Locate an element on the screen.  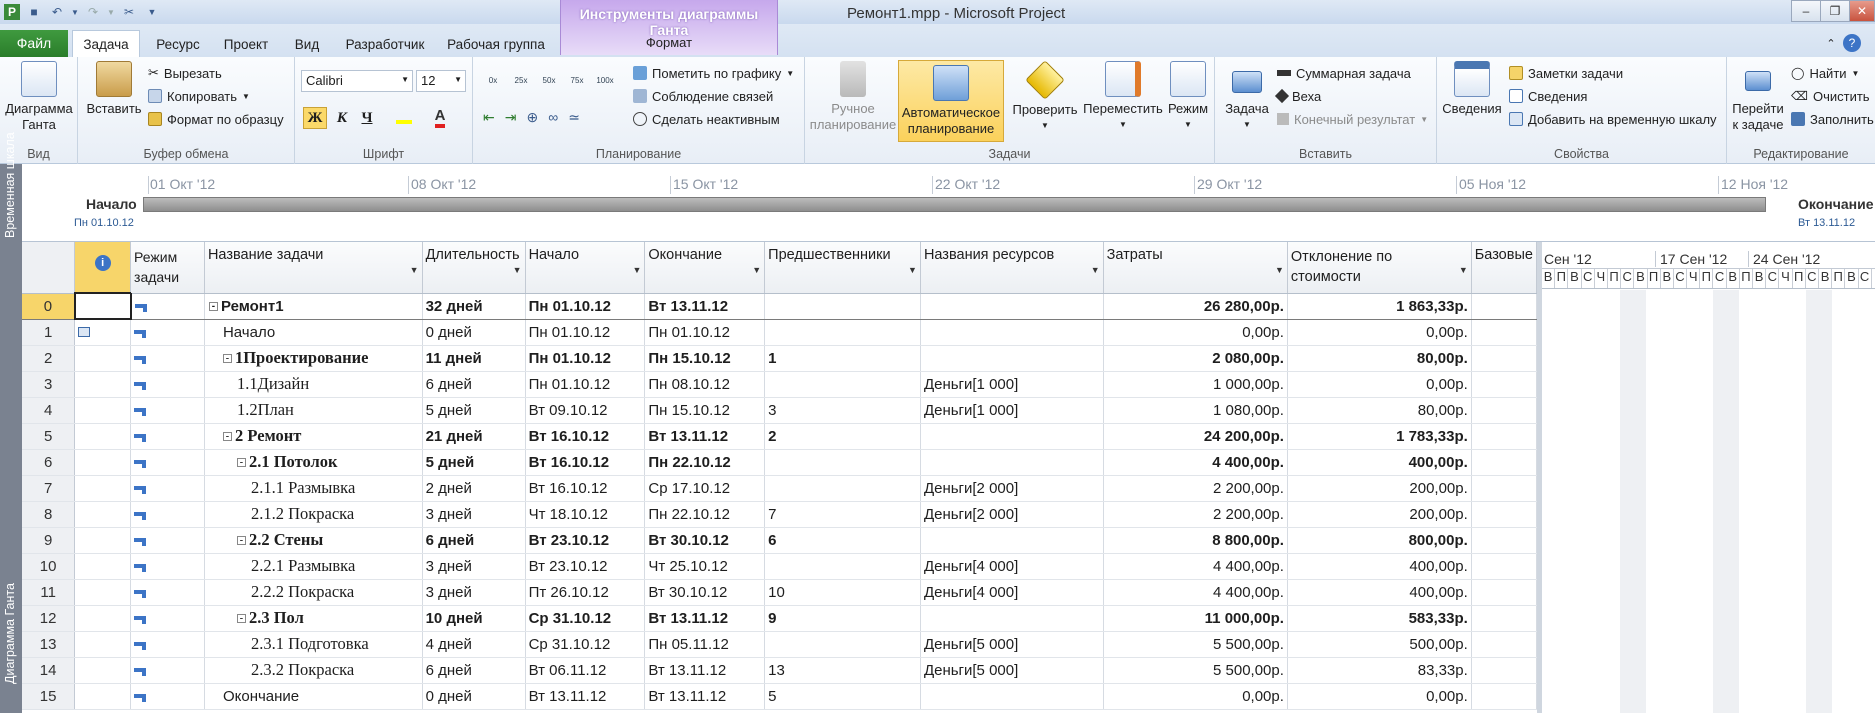
col-header-resource-names: Названия ресурсов ▼ is located at coordinates (1012, 268).